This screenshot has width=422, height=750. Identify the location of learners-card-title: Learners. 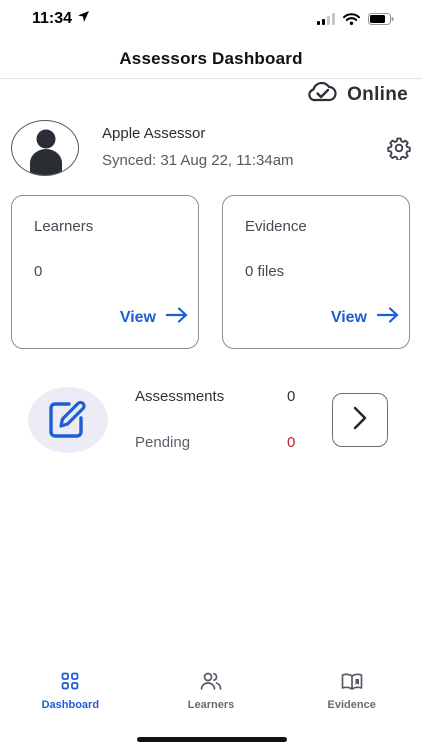
(64, 226).